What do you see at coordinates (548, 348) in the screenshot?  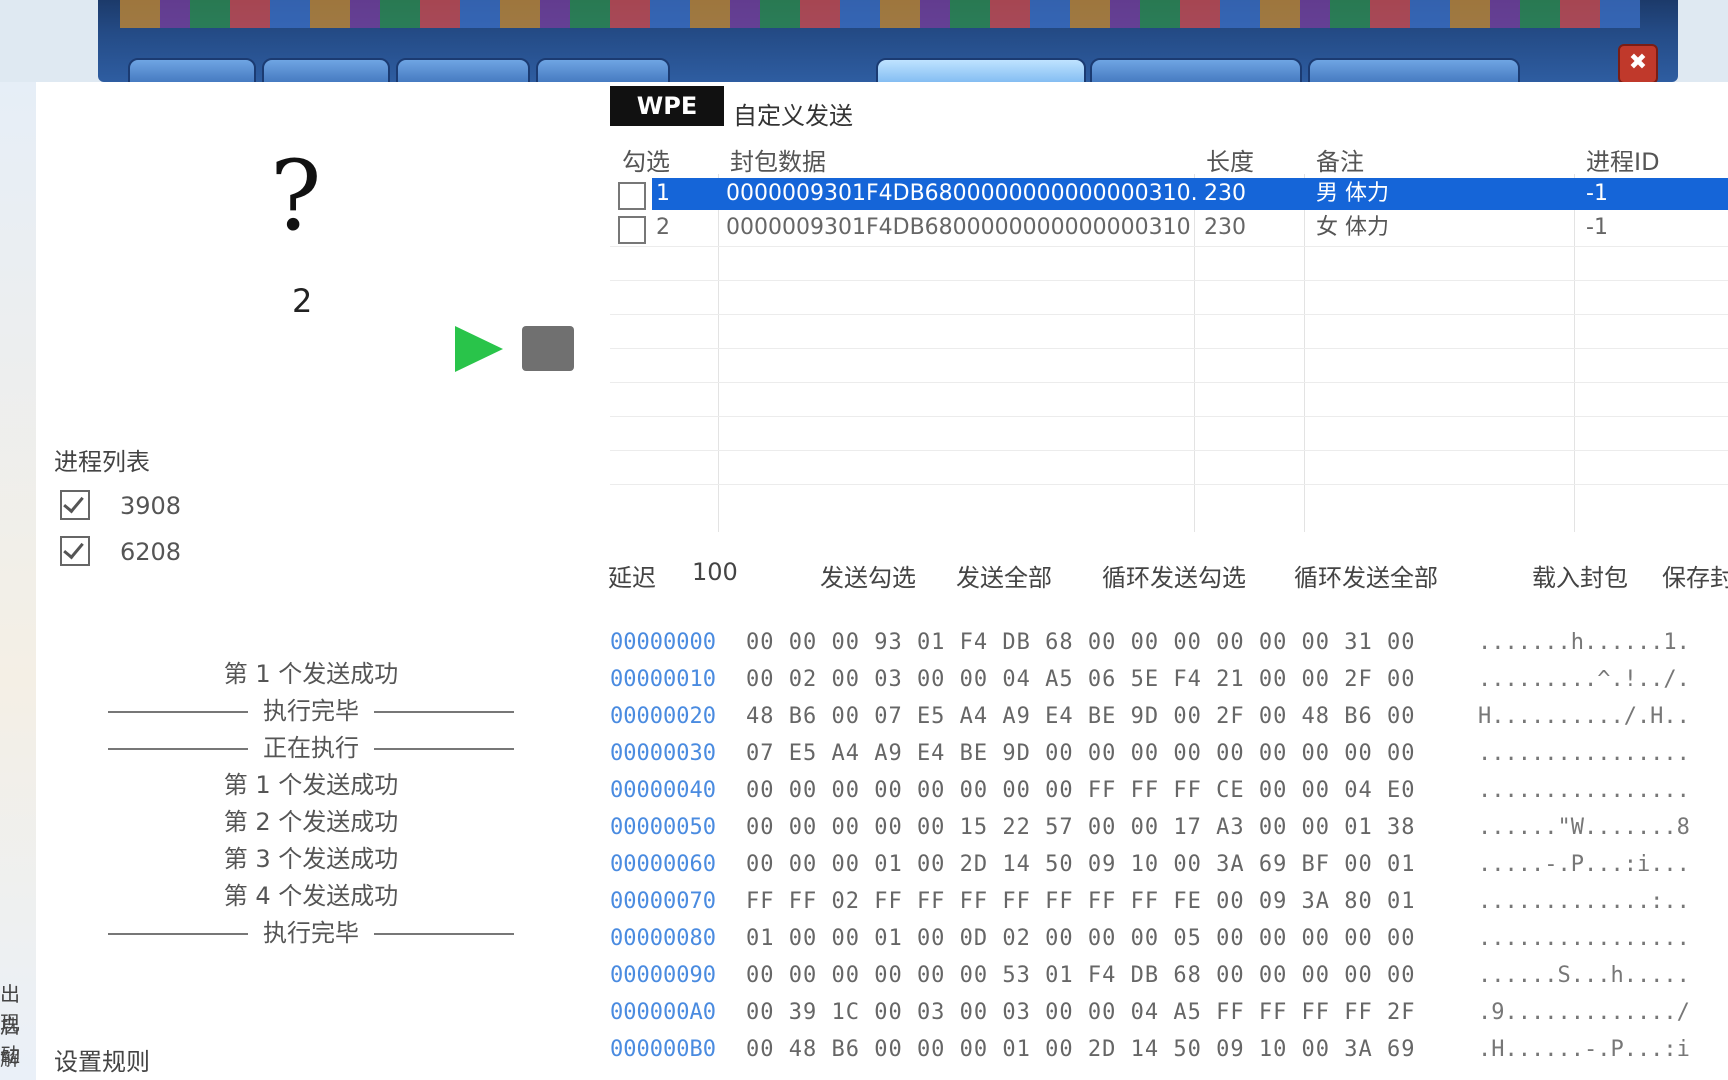 I see `stop-icon` at bounding box center [548, 348].